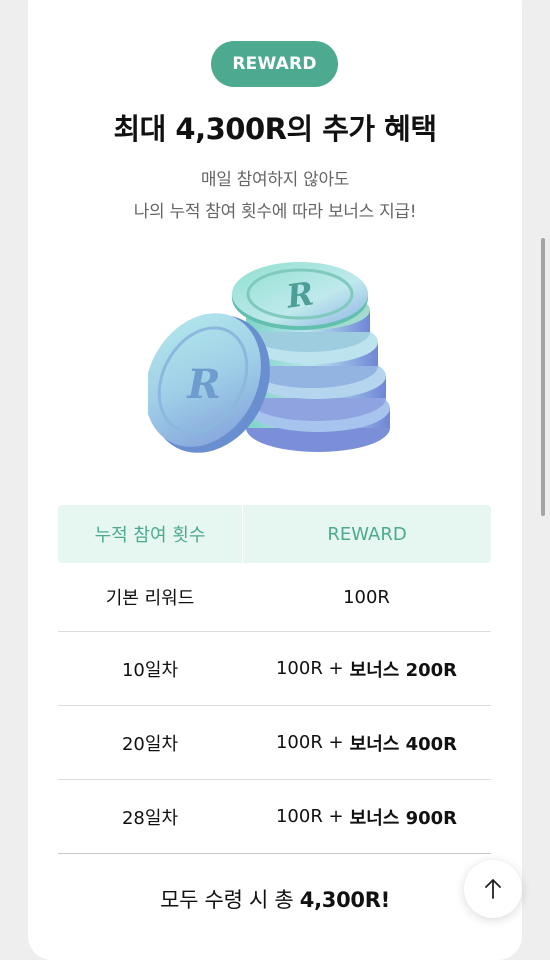 Image resolution: width=550 pixels, height=960 pixels. Describe the element at coordinates (150, 818) in the screenshot. I see `row-count: 28일차` at that location.